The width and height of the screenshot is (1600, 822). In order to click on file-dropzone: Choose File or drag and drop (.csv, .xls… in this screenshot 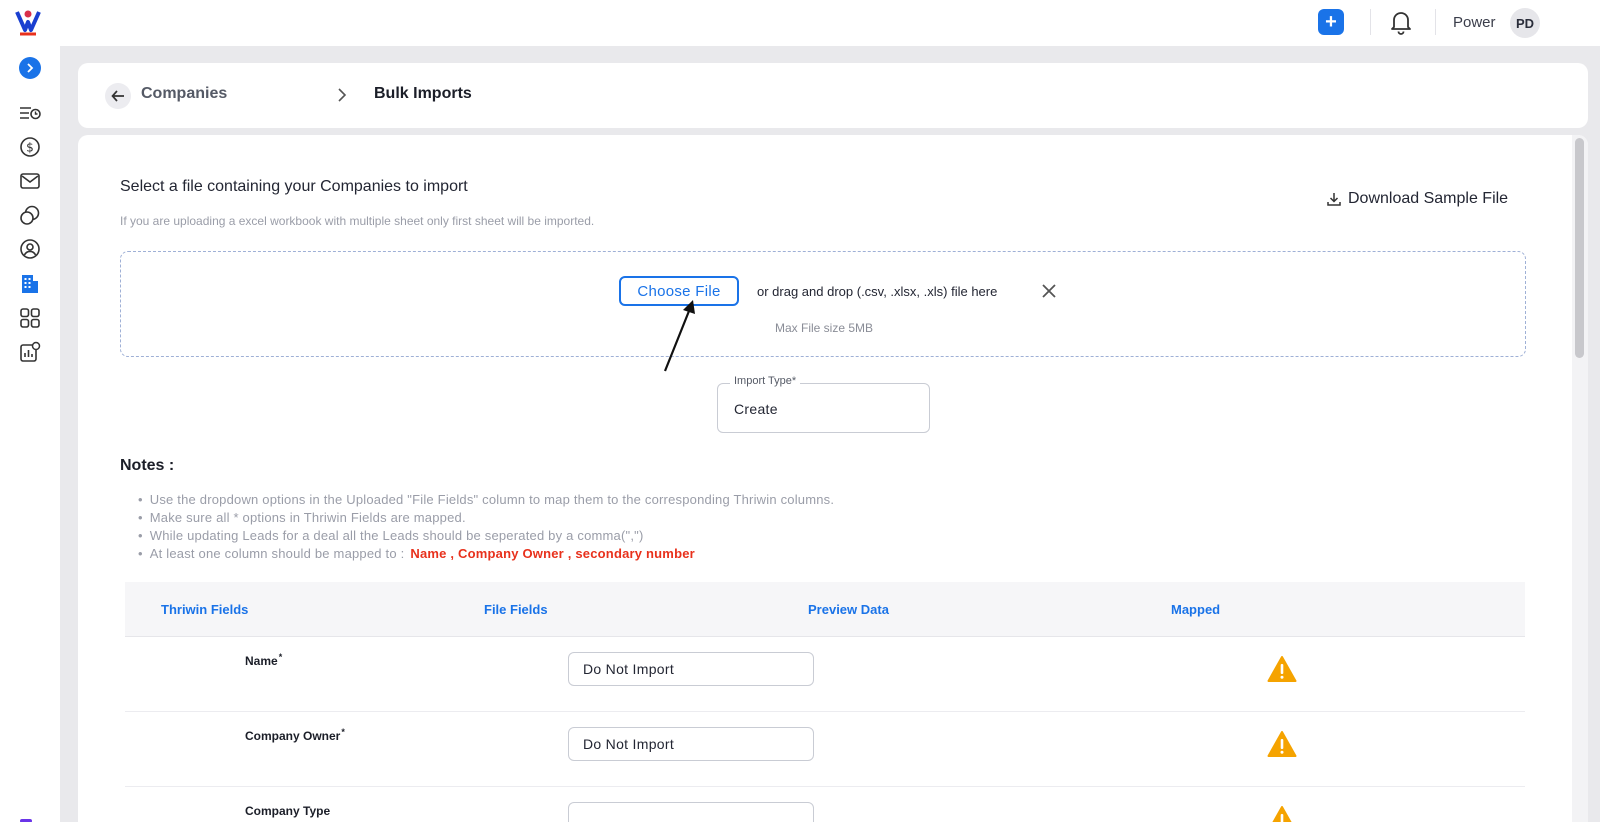, I will do `click(823, 304)`.